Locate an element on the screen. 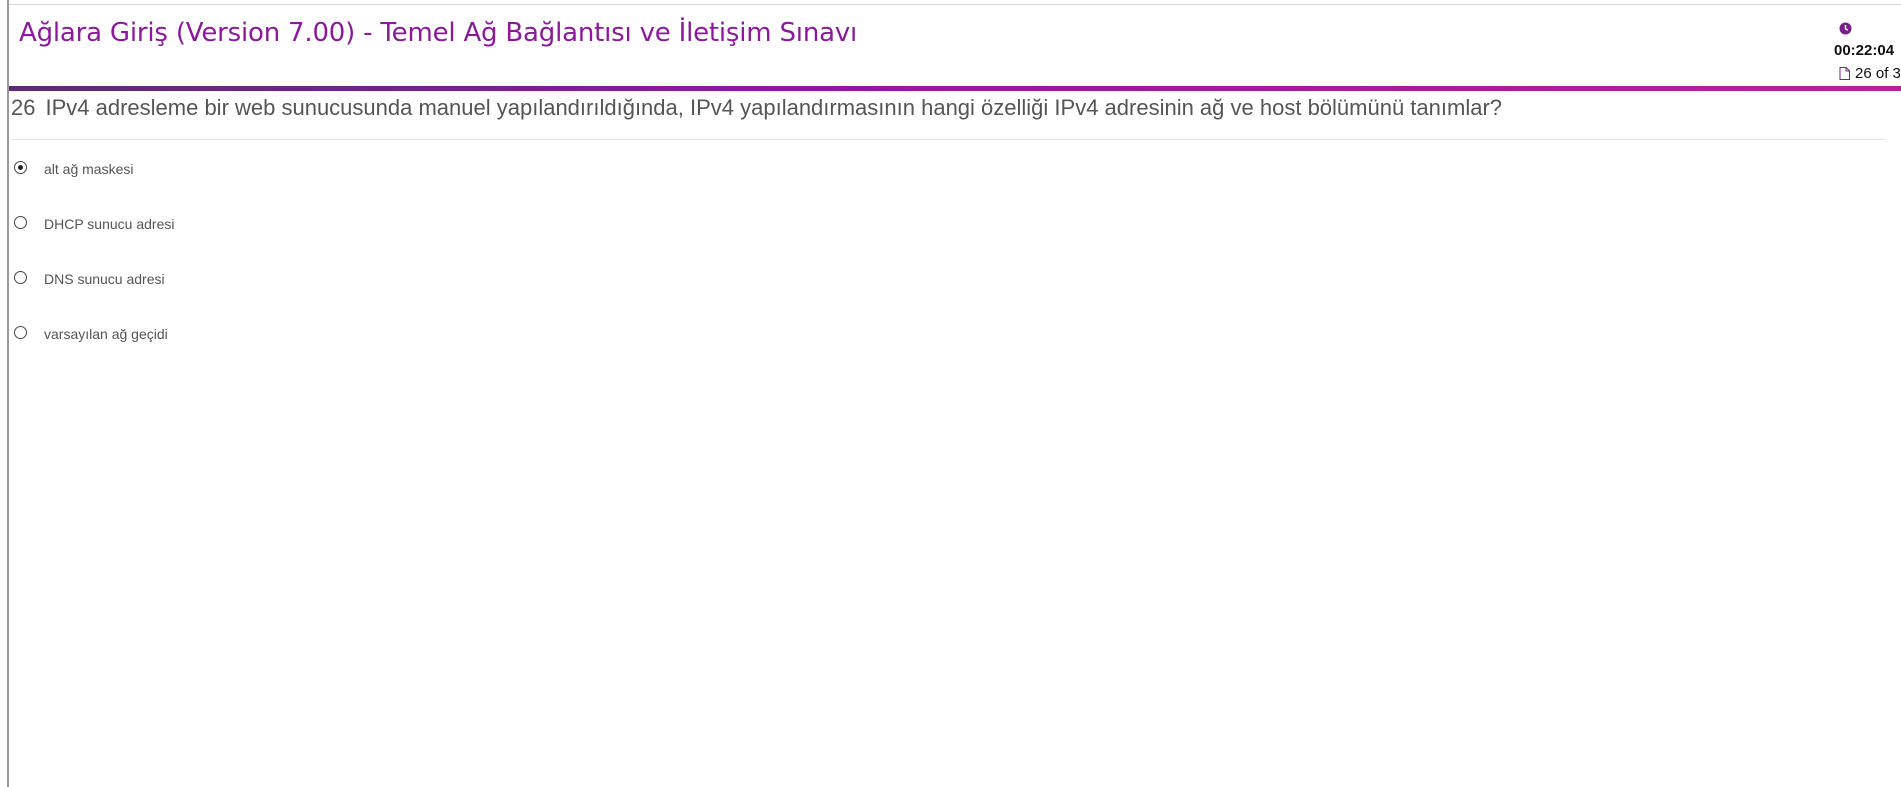 Image resolution: width=1901 pixels, height=787 pixels. timer: 00:22:04 is located at coordinates (1864, 50).